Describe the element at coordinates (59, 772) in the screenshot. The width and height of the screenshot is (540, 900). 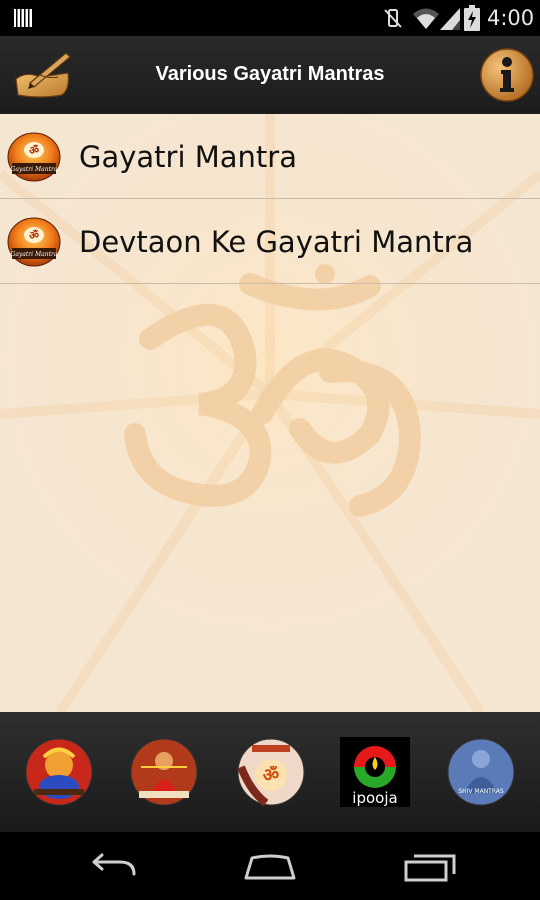
I see `ganesh-app-icon` at that location.